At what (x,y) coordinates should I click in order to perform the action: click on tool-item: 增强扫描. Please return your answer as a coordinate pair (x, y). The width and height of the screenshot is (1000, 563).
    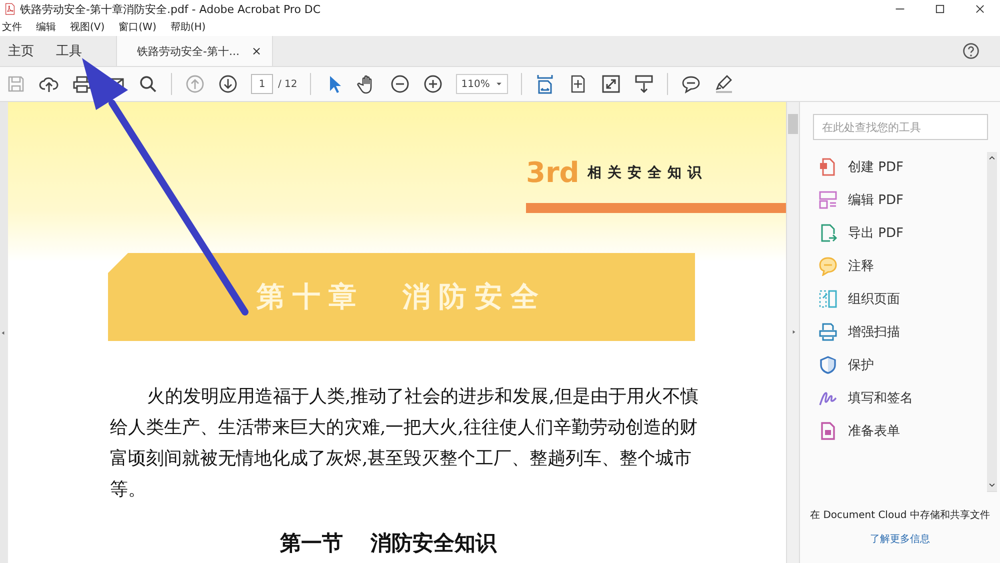
    Looking at the image, I should click on (902, 332).